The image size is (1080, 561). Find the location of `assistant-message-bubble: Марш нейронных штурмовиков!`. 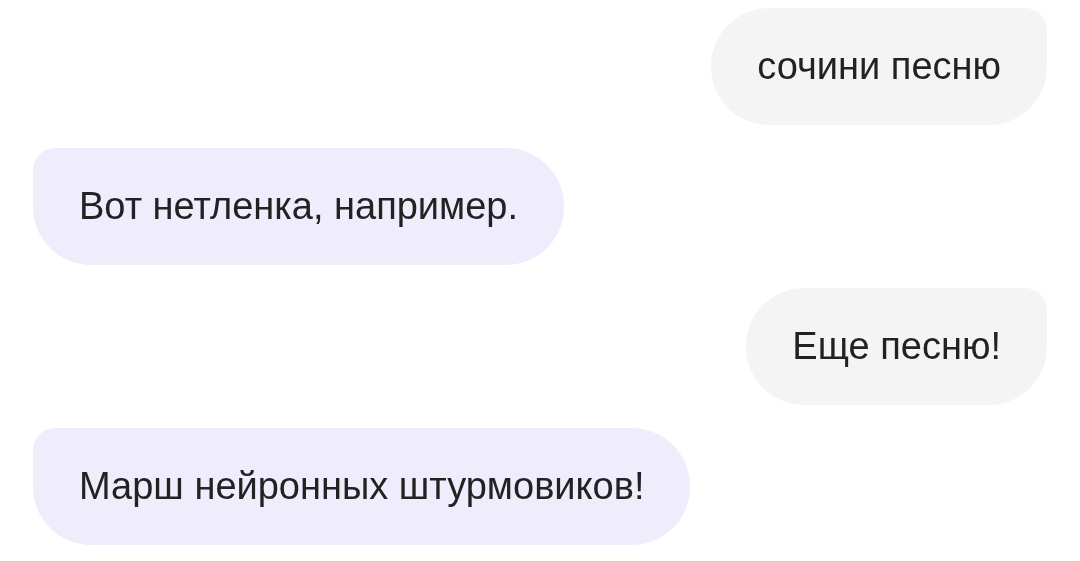

assistant-message-bubble: Марш нейронных штурмовиков! is located at coordinates (362, 486).